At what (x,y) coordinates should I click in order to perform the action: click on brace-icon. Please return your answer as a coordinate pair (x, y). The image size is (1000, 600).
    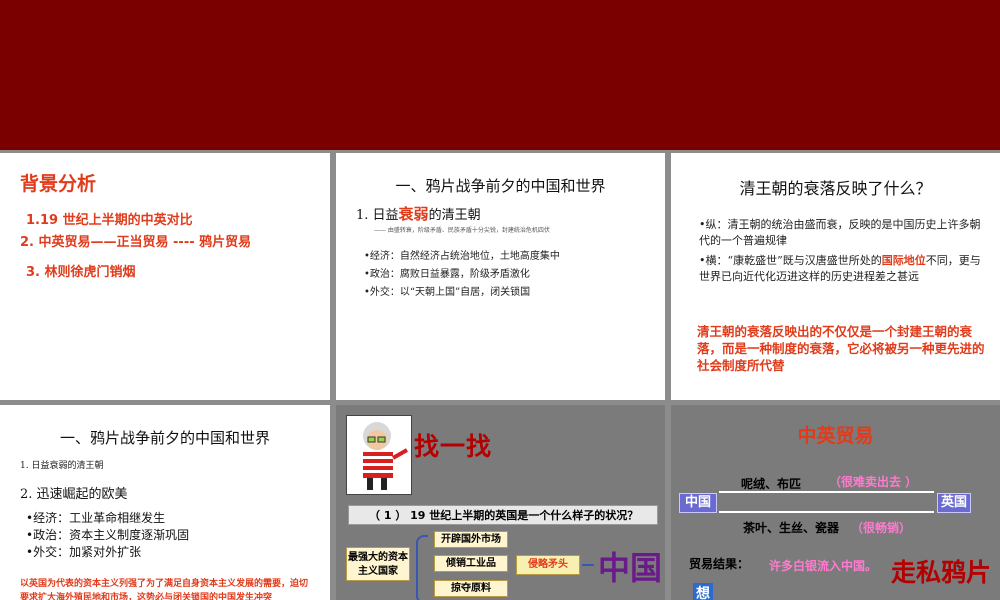
    Looking at the image, I should click on (422, 567).